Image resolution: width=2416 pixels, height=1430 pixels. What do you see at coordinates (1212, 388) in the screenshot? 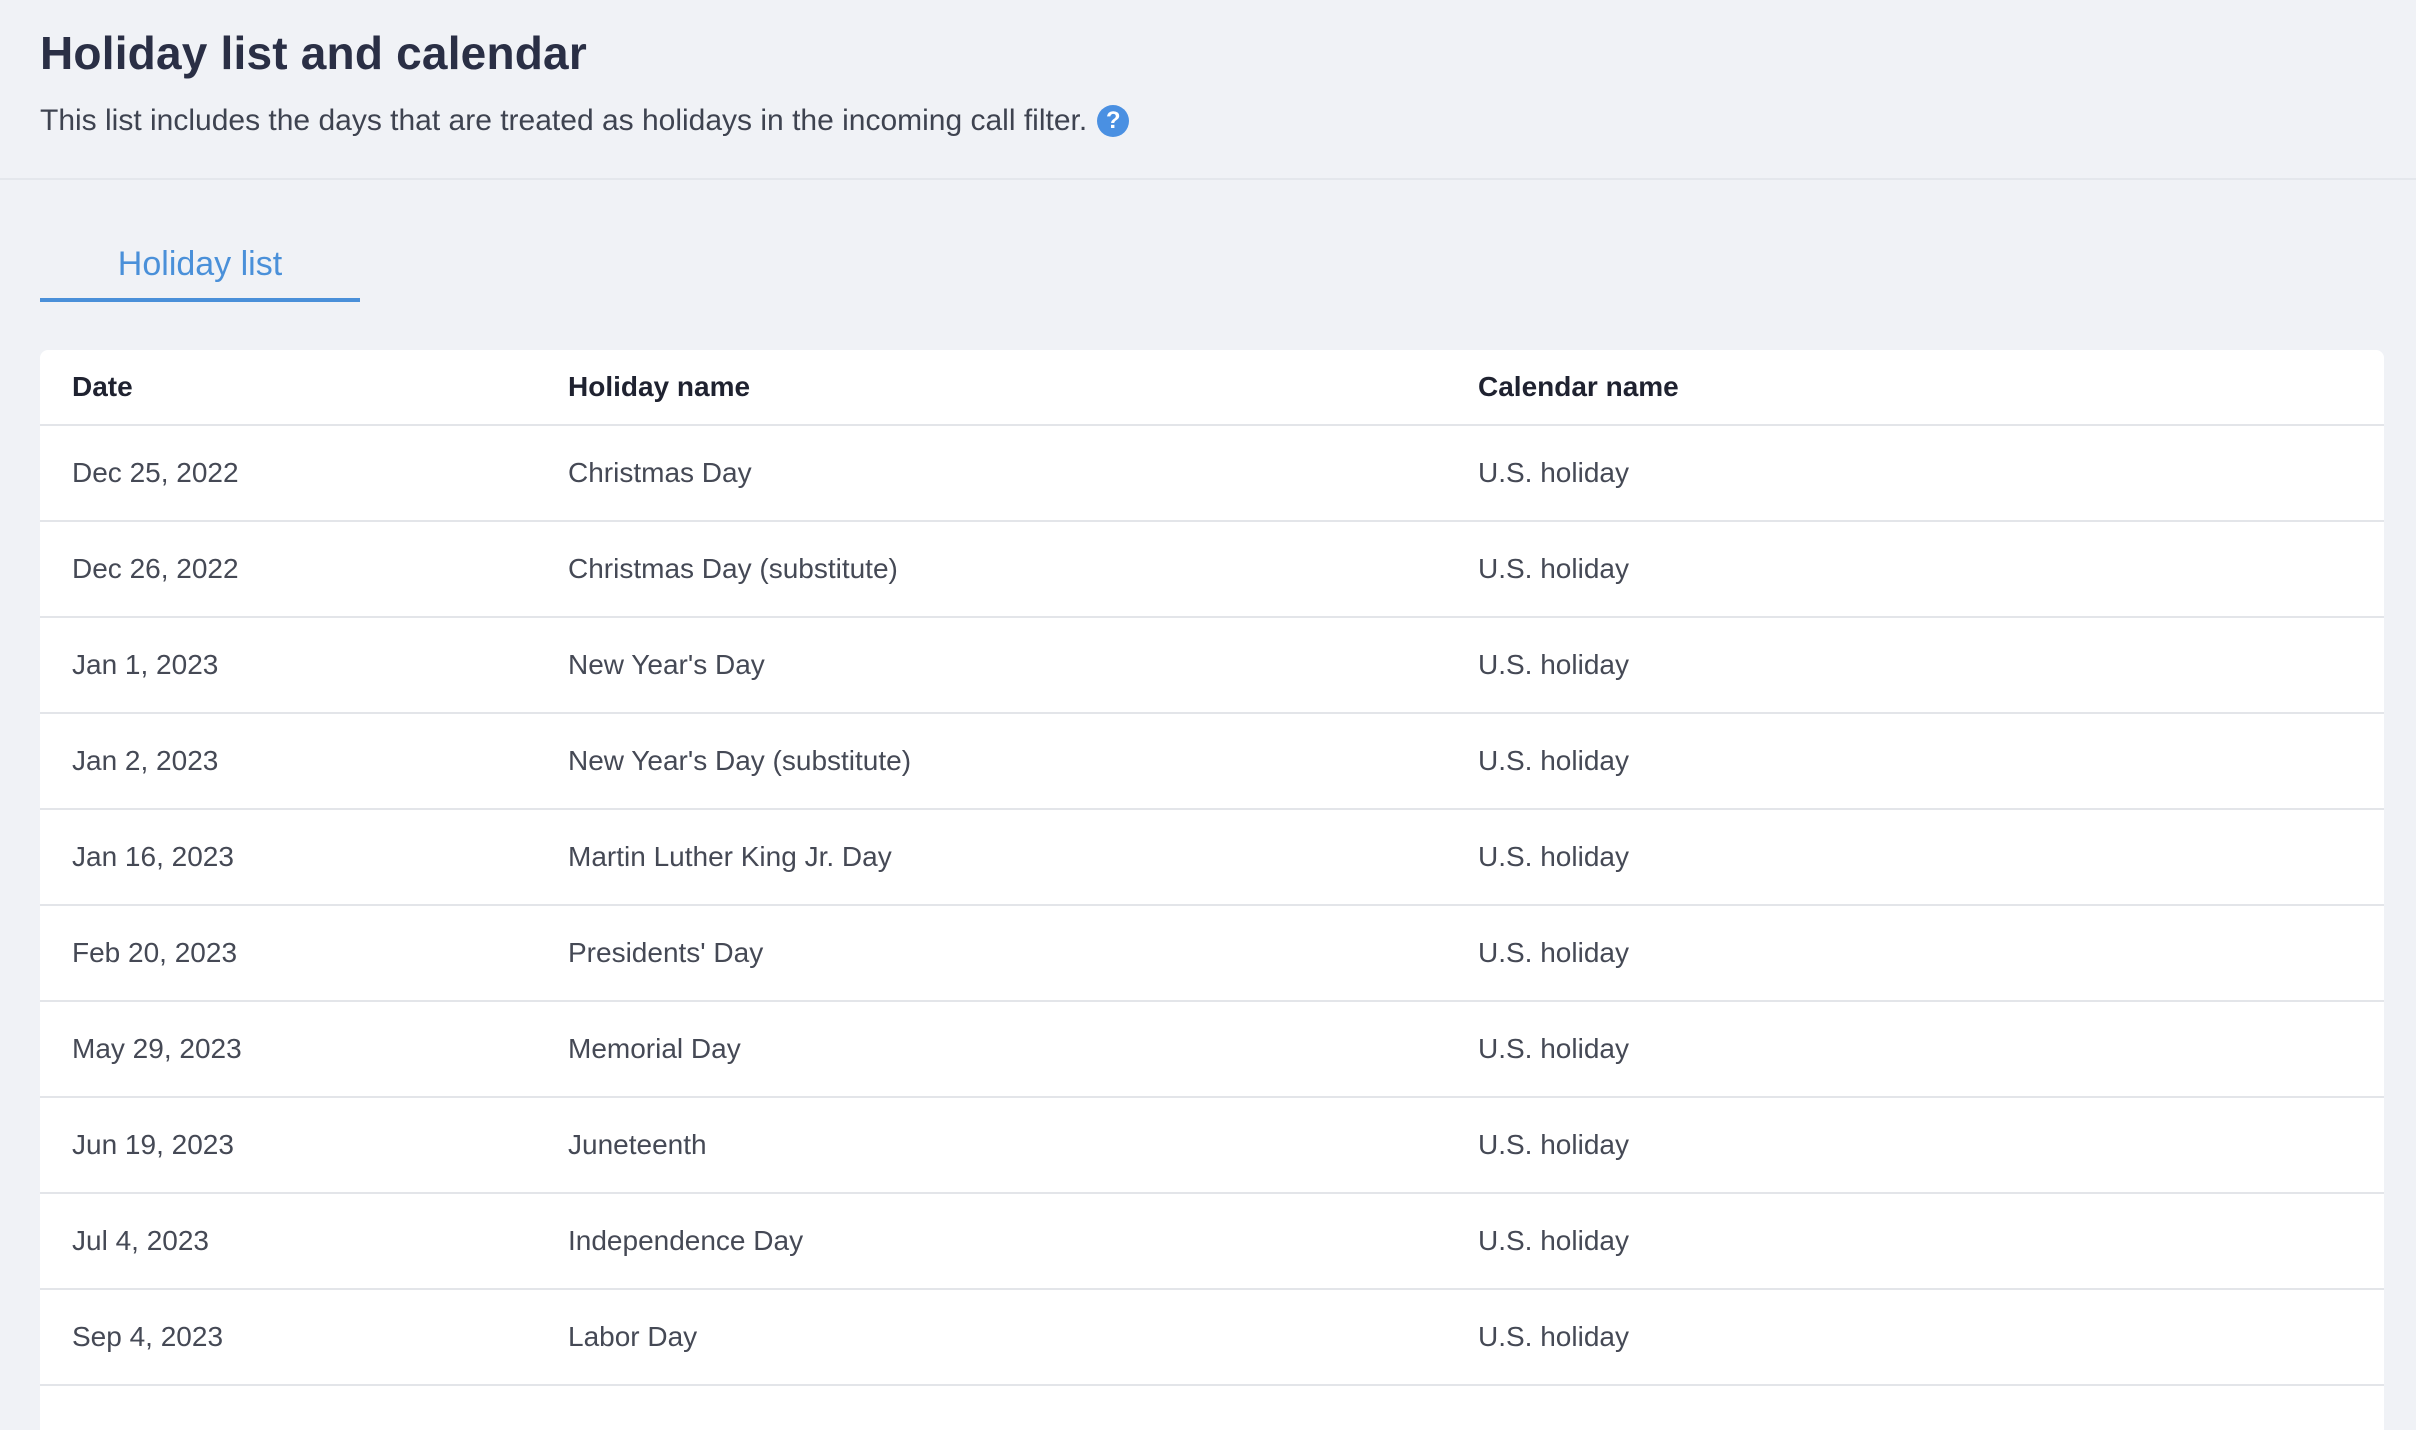
I see `table-header: Date Holiday name Calendar name` at bounding box center [1212, 388].